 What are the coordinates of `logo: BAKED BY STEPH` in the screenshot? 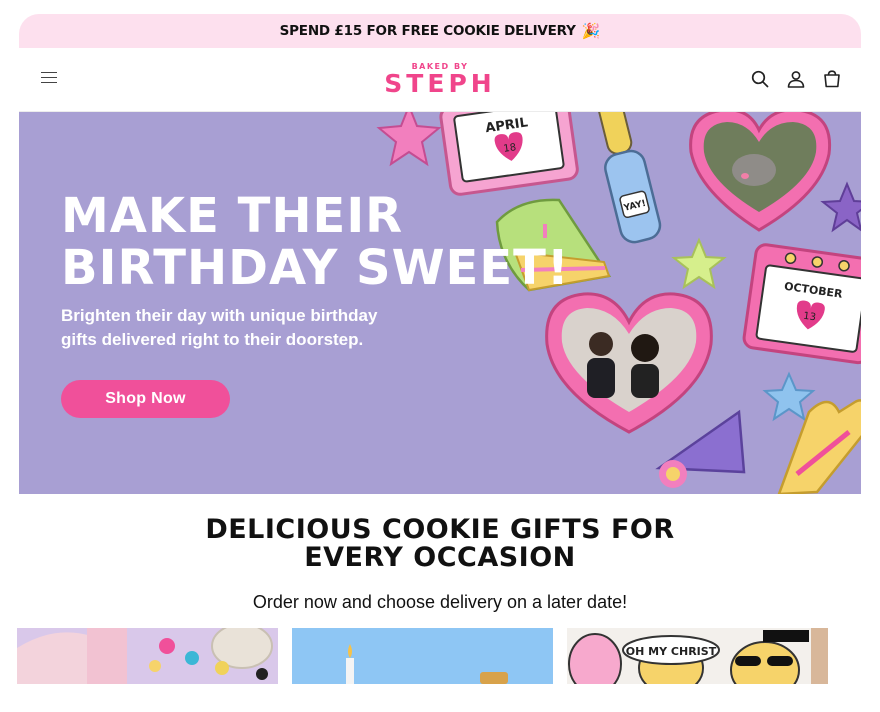 It's located at (439, 79).